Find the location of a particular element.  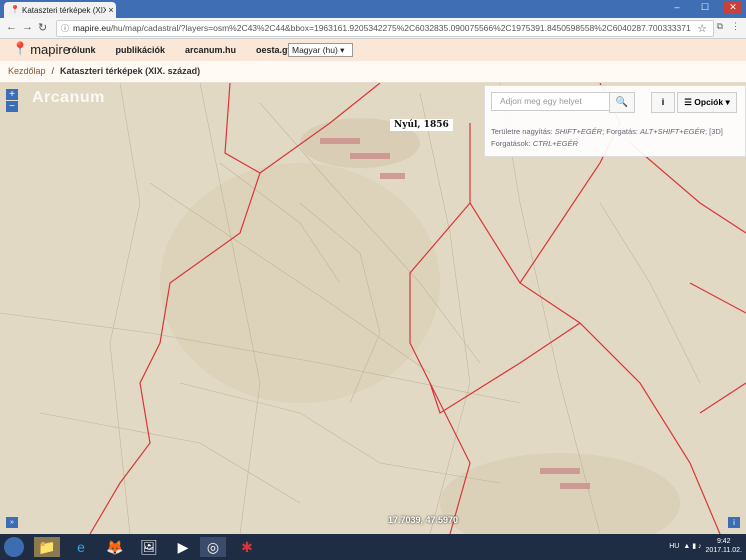

breadcrumb-current: Kataszteri térképek (XIX. század) is located at coordinates (130, 71).